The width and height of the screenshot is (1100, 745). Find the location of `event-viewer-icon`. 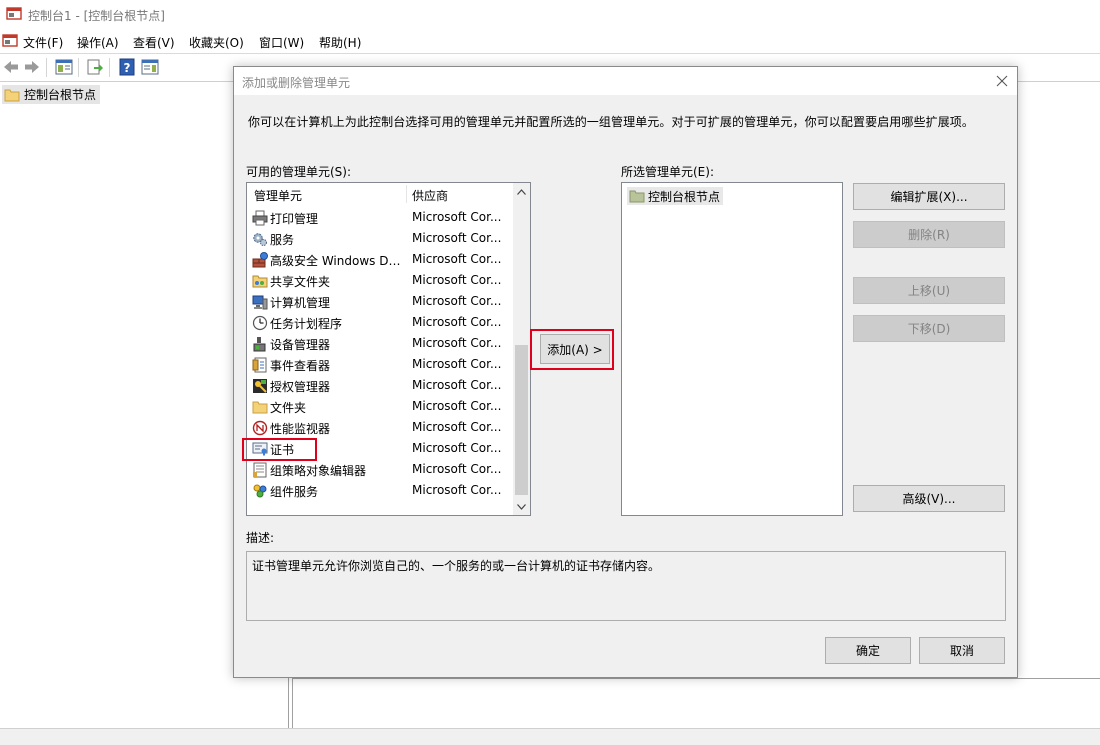

event-viewer-icon is located at coordinates (259, 365).